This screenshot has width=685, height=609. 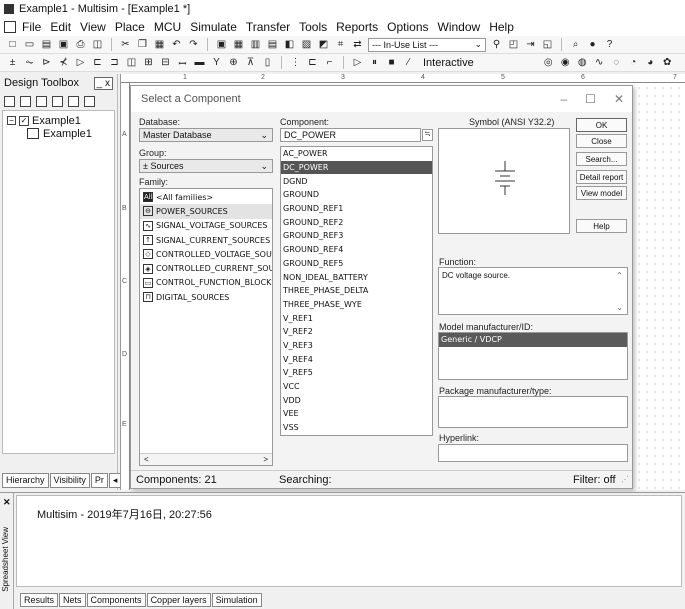 What do you see at coordinates (356, 359) in the screenshot?
I see `component-row: V_REF4` at bounding box center [356, 359].